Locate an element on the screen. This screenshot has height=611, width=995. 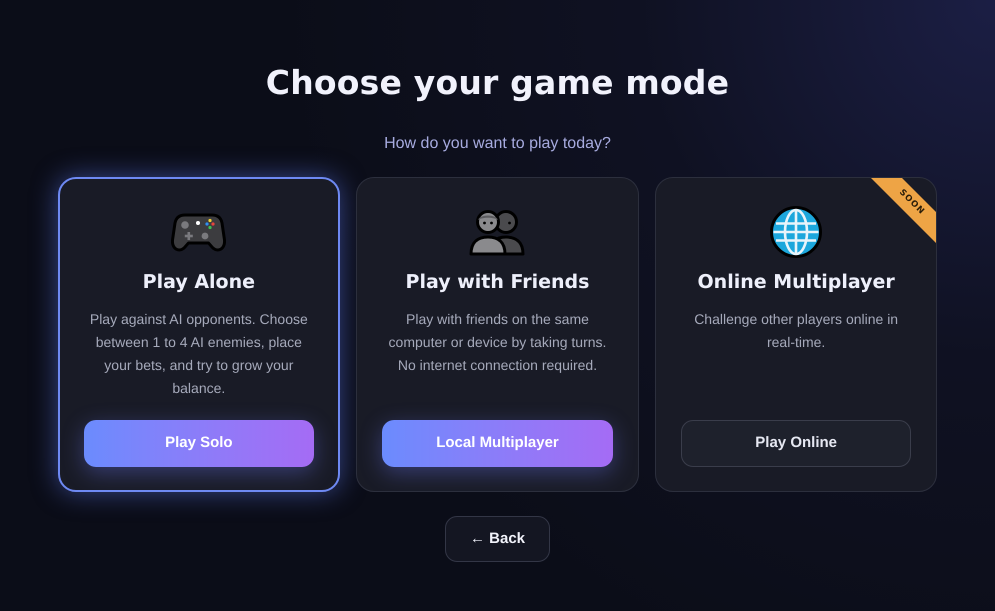
two-people-icon is located at coordinates (497, 232).